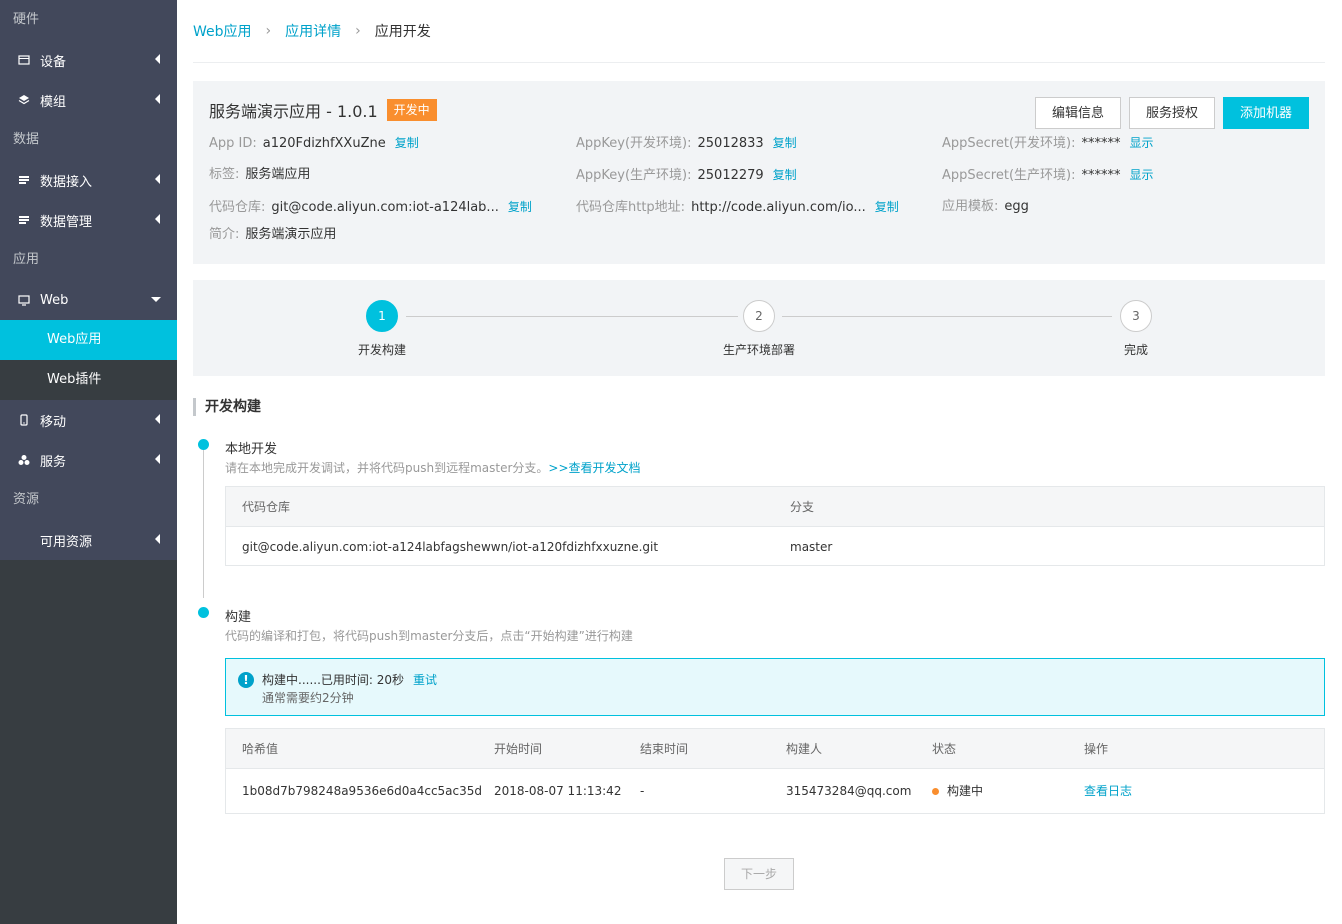  Describe the element at coordinates (965, 791) in the screenshot. I see `status-text: 构建中` at that location.